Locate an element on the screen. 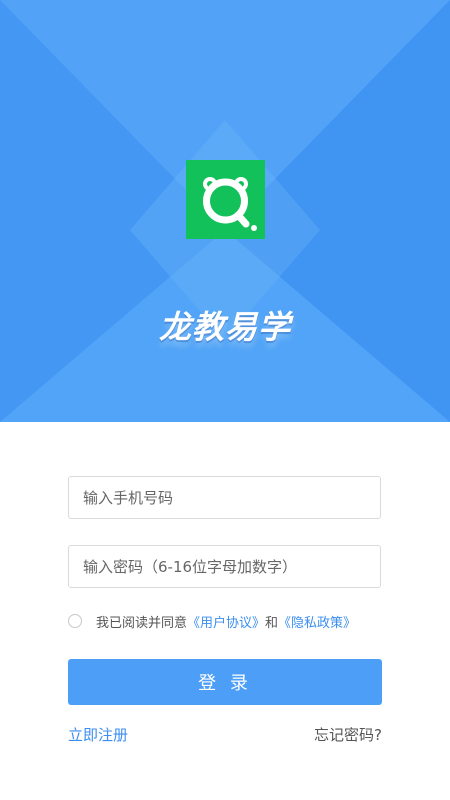 This screenshot has width=450, height=800. agreement-prefix: 我已阅读并同意 is located at coordinates (142, 623).